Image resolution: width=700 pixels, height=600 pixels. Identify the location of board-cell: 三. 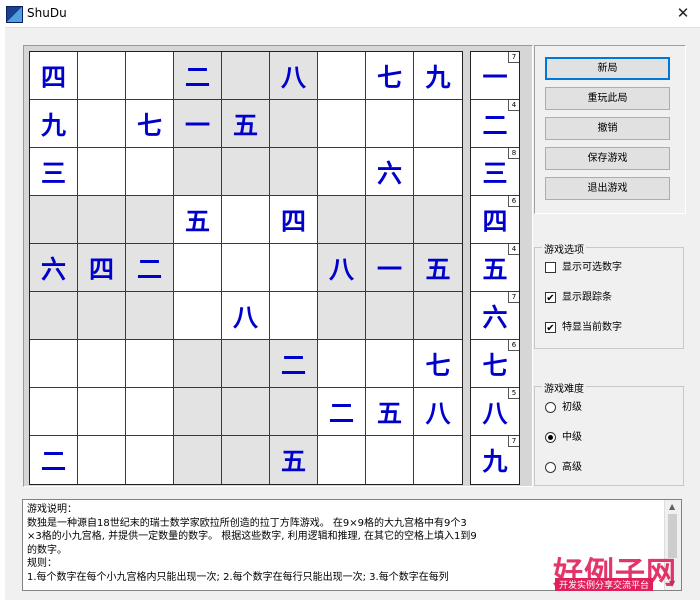
(54, 172).